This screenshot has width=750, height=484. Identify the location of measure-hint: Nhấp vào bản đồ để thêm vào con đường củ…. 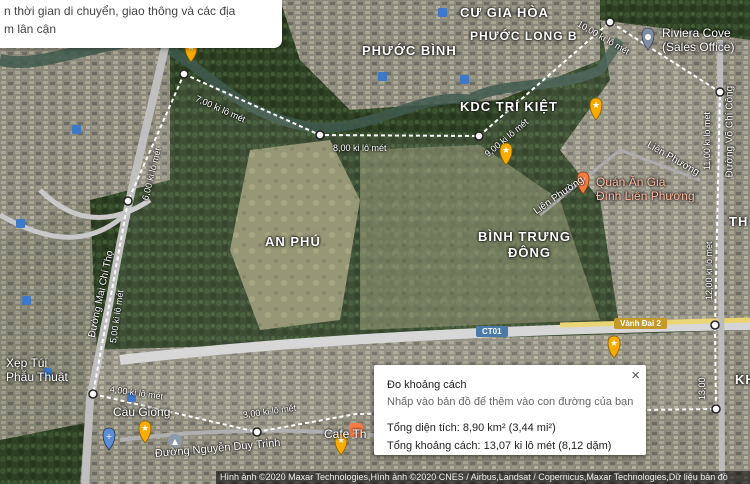
(510, 402).